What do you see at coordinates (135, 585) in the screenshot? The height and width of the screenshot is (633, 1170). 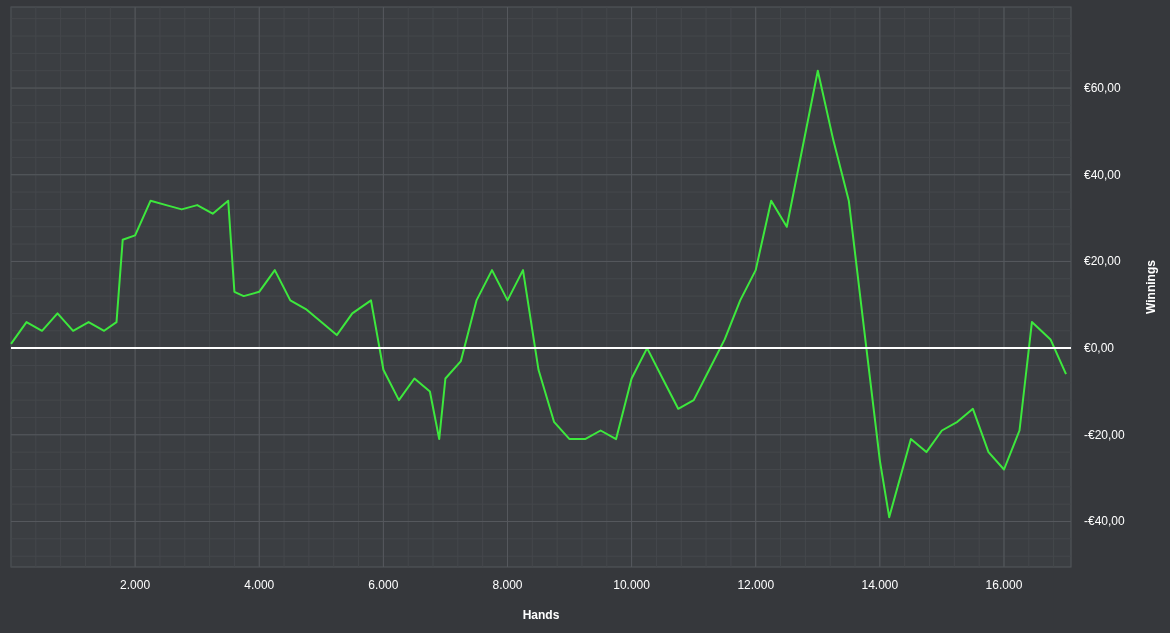 I see `tick-label: 2.000` at bounding box center [135, 585].